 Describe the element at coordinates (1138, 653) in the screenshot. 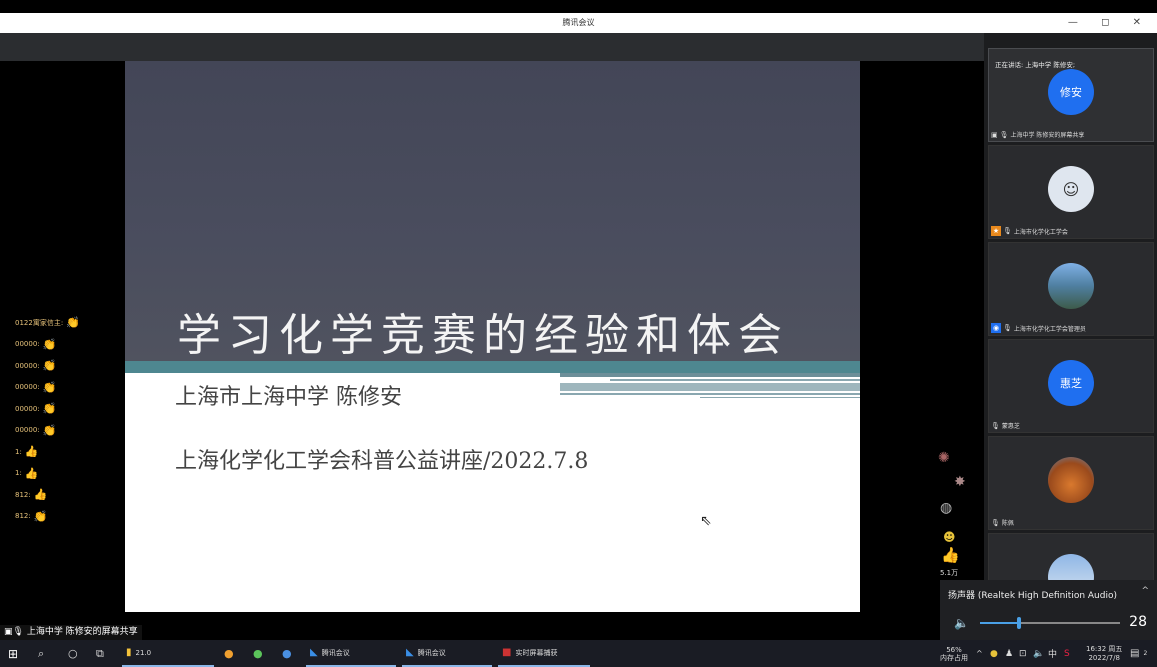

I see `notification-icon: ▤ 2` at that location.